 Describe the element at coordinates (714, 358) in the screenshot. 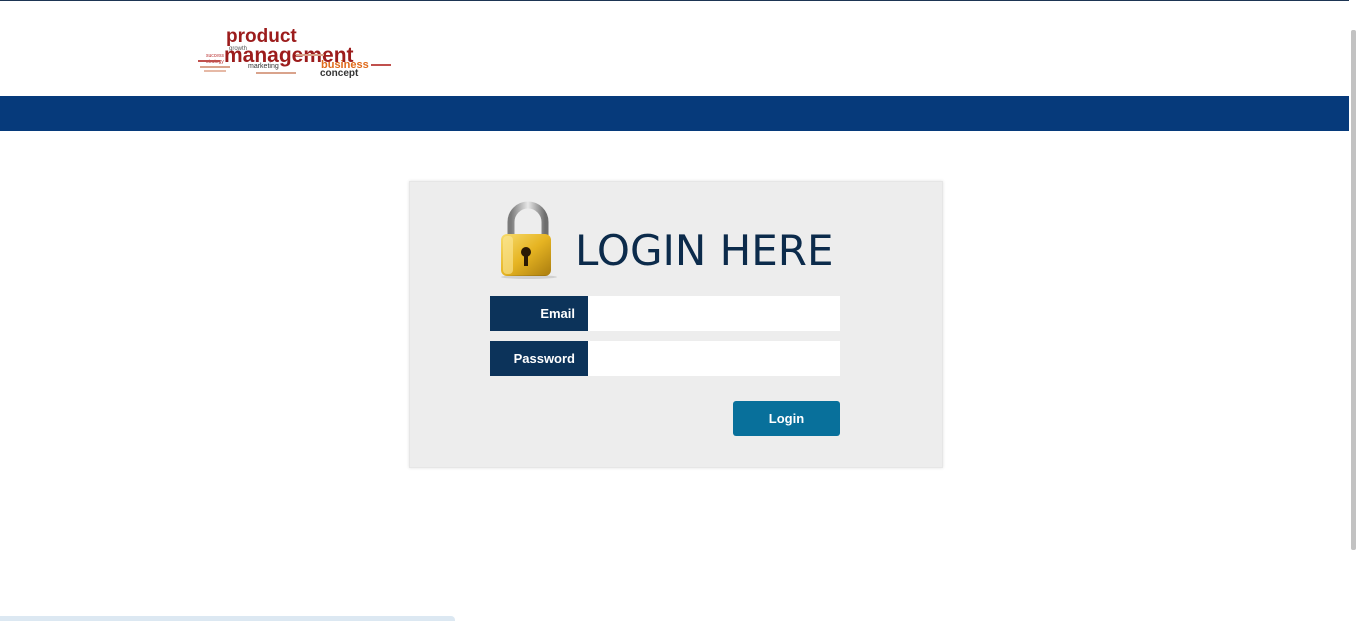

I see `password-input` at that location.